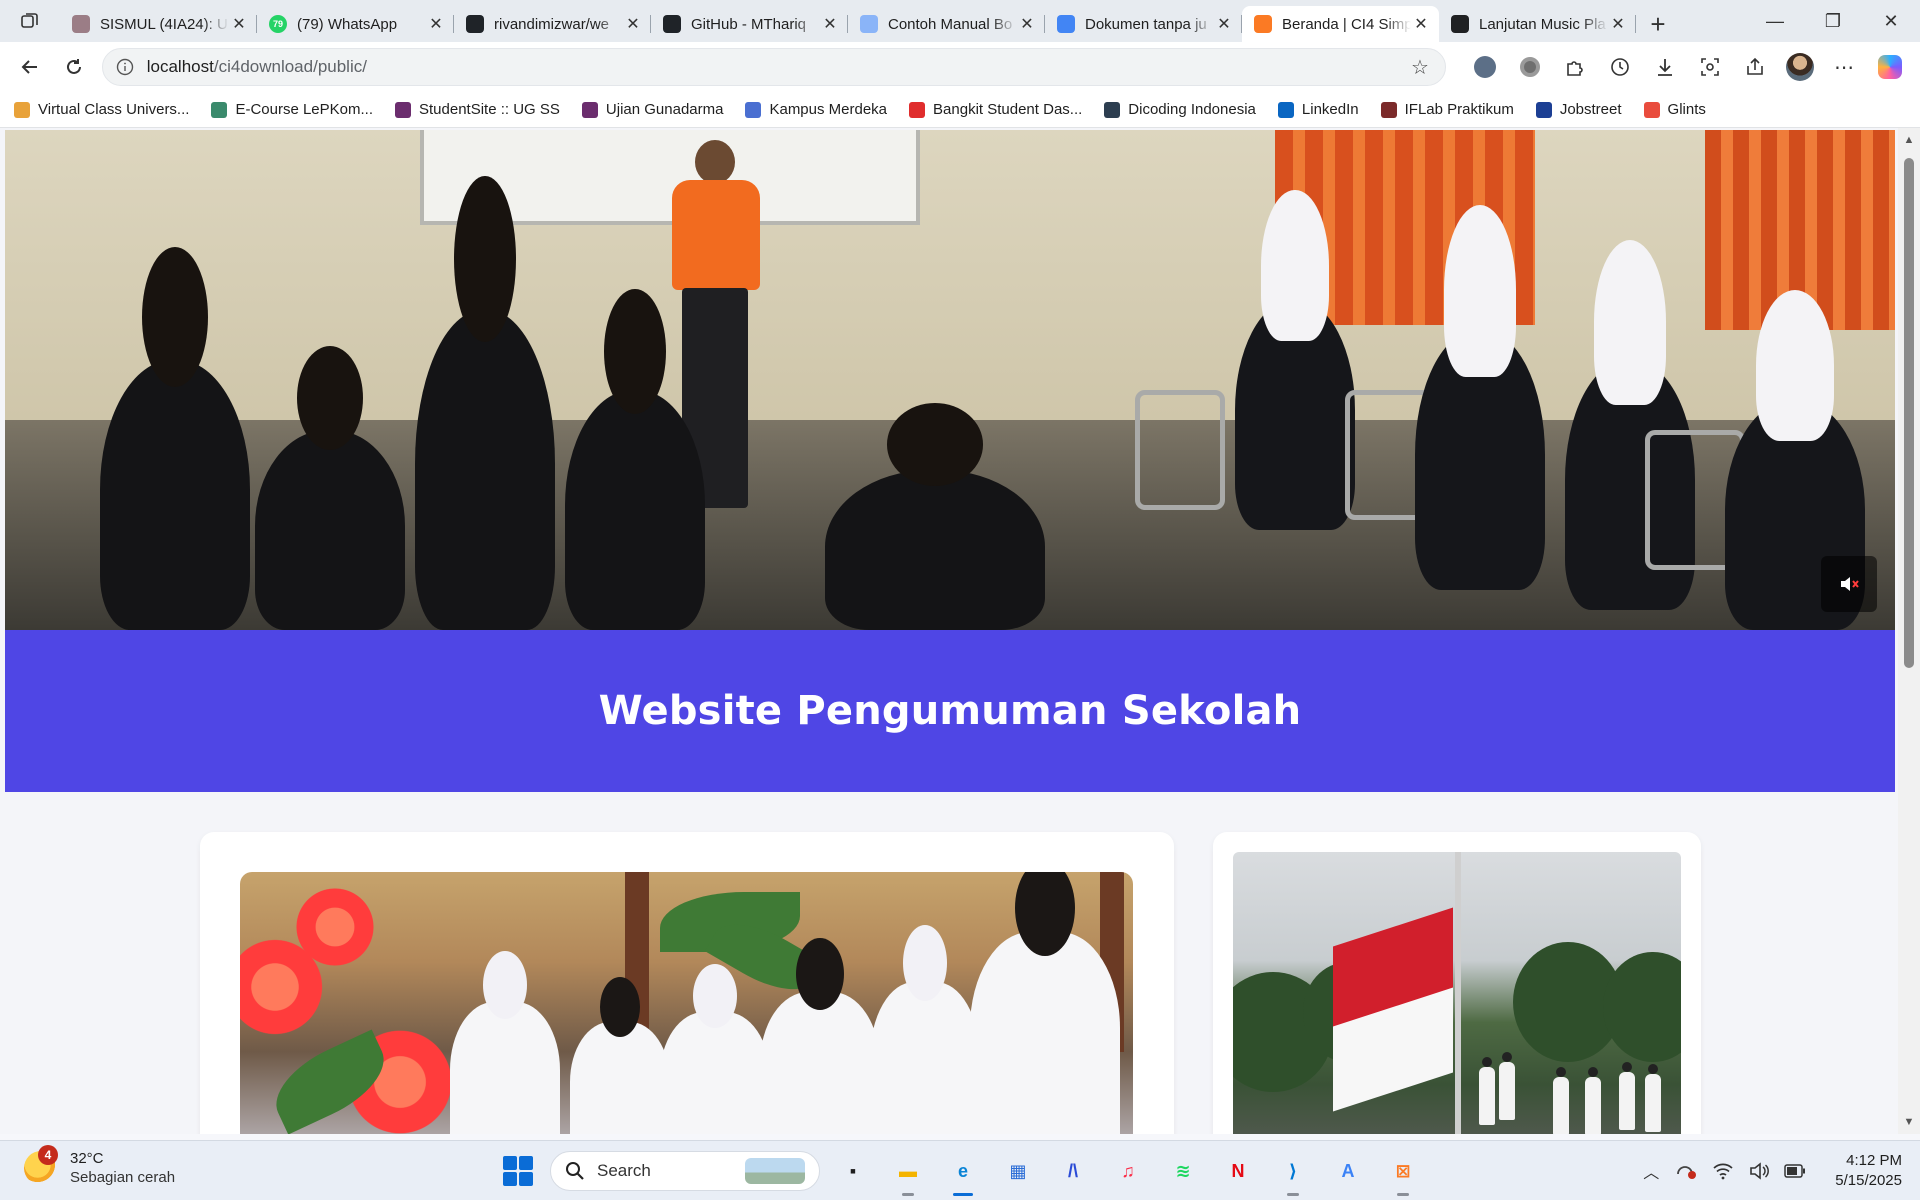  I want to click on taskbar-app-button: ⊠, so click(1403, 1172).